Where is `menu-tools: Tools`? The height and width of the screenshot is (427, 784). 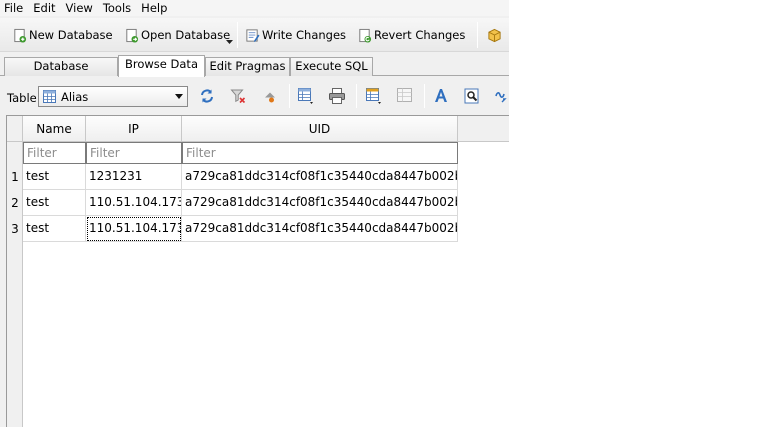 menu-tools: Tools is located at coordinates (117, 8).